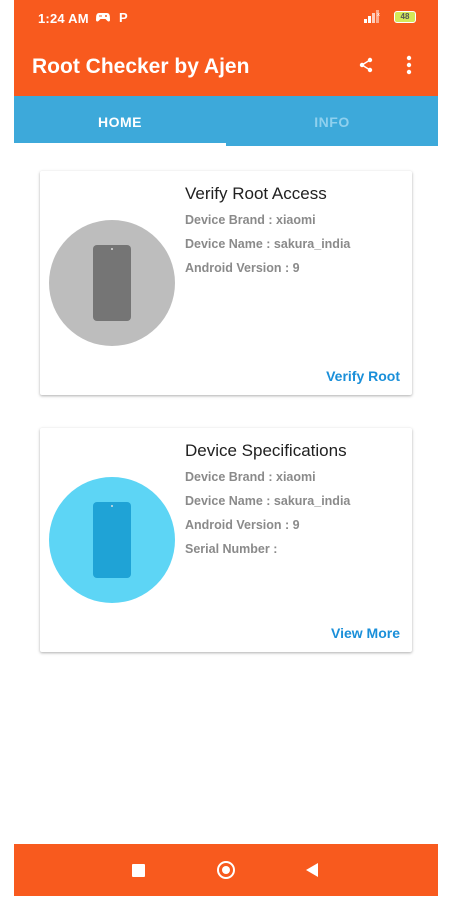 Image resolution: width=450 pixels, height=900 pixels. I want to click on card-title: Verify Root Access, so click(256, 193).